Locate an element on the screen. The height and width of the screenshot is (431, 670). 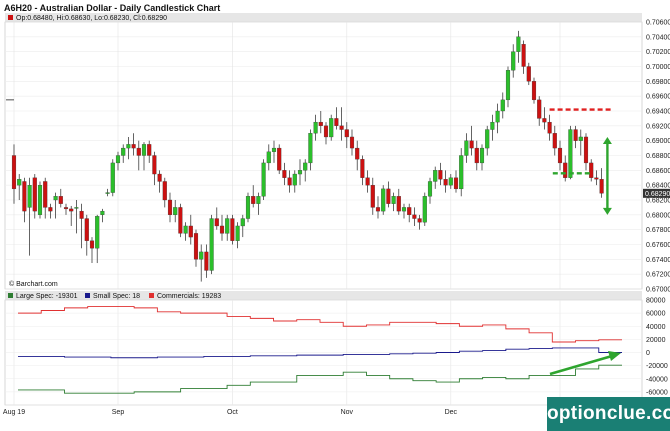
x-tick-label: Aug 19 is located at coordinates (14, 412).